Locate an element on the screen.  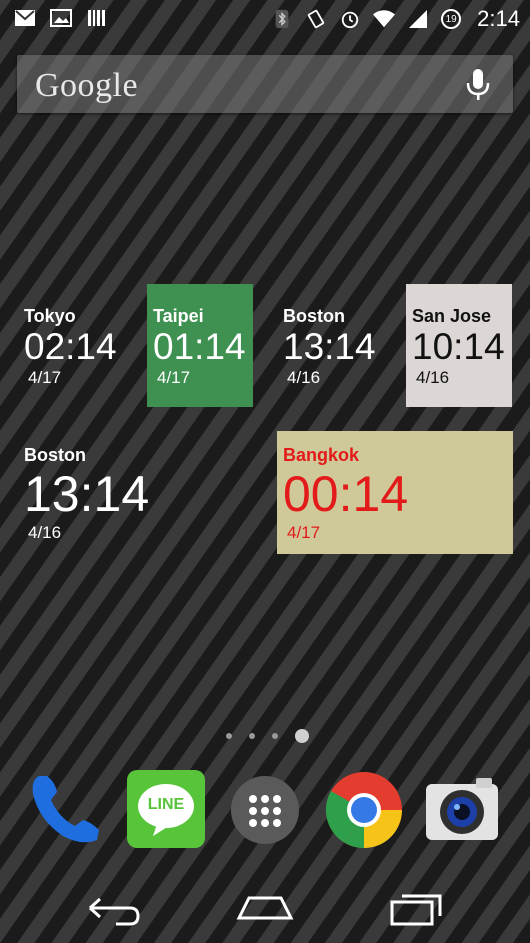
clock-city: Taipei is located at coordinates (178, 316).